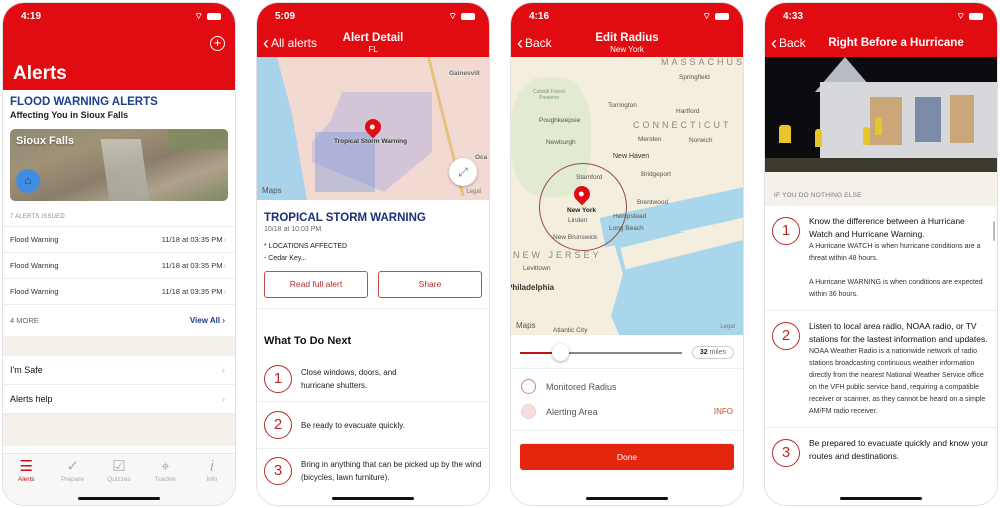 The height and width of the screenshot is (508, 1000). What do you see at coordinates (430, 284) in the screenshot?
I see `share-button: Share` at bounding box center [430, 284].